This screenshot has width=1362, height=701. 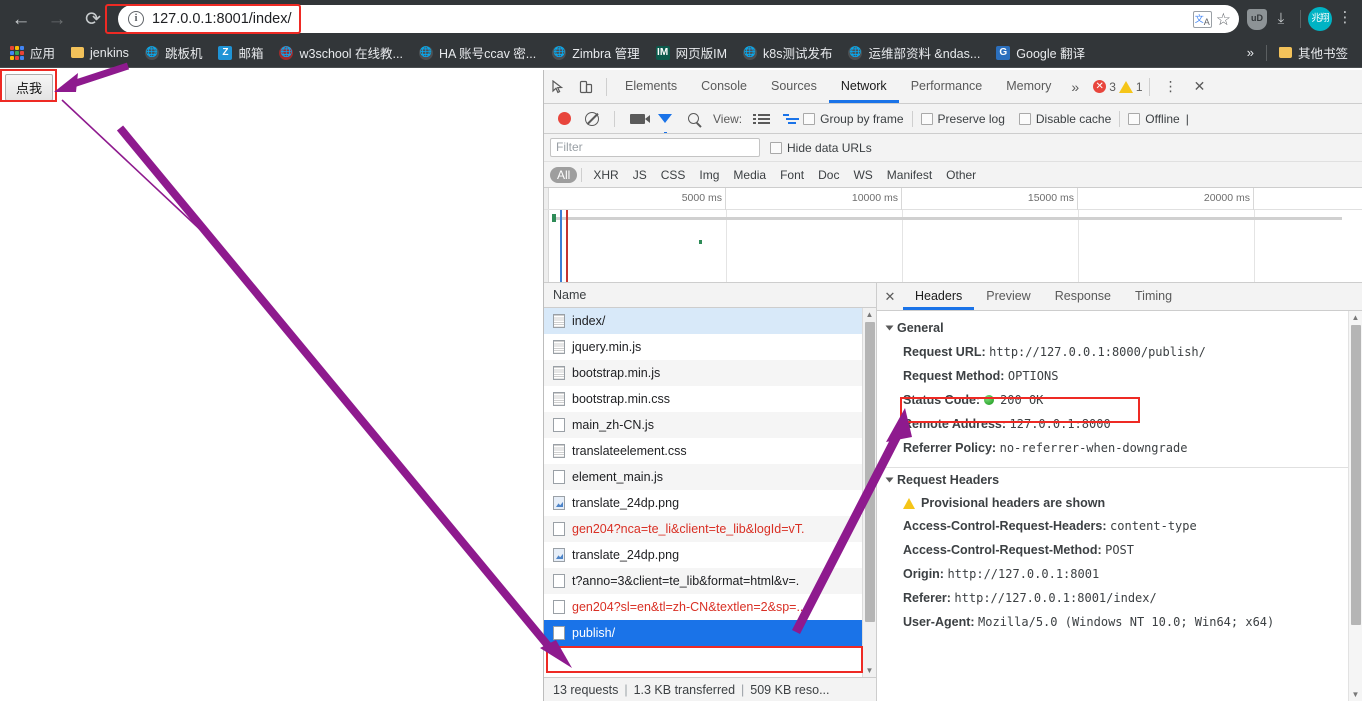 I want to click on translate-icon, so click(x=1202, y=19).